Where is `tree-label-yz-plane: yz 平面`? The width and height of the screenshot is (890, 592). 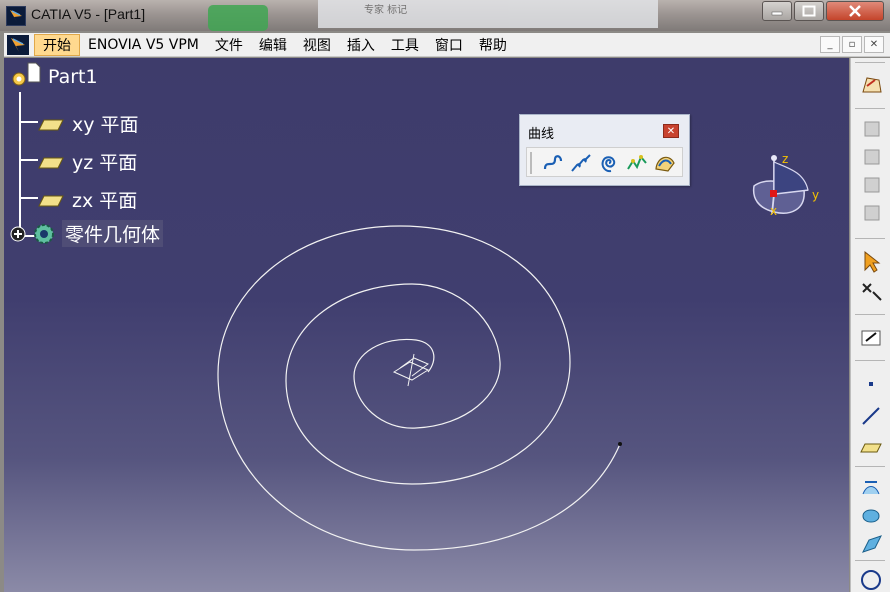 tree-label-yz-plane: yz 平面 is located at coordinates (105, 163).